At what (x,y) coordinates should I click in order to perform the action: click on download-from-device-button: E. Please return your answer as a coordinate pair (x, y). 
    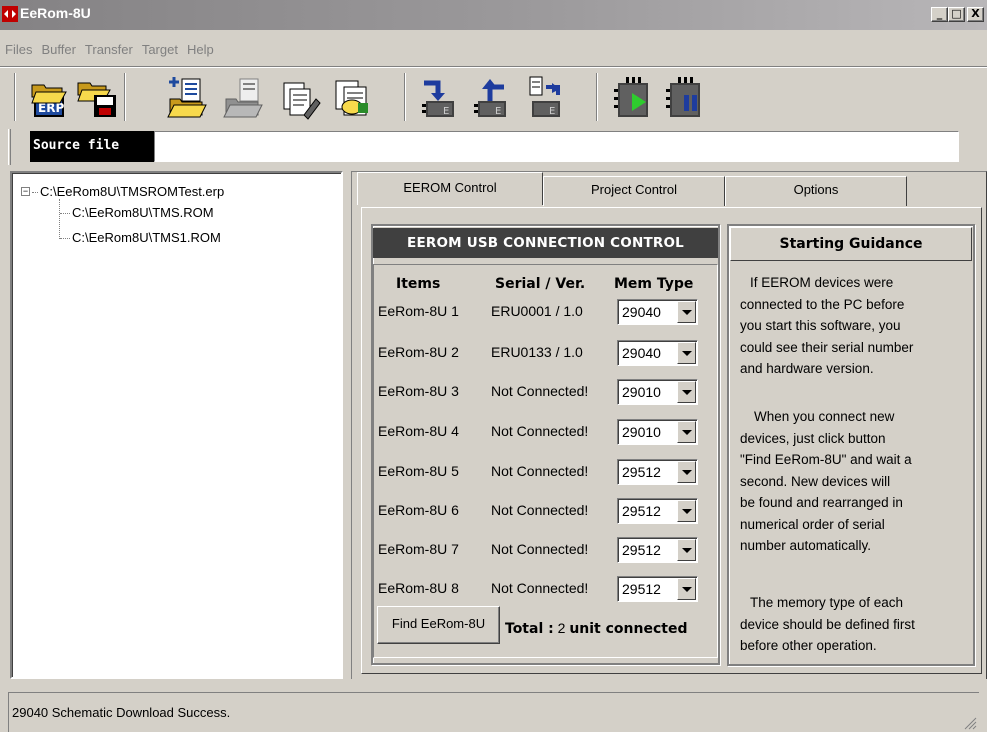
    Looking at the image, I should click on (492, 97).